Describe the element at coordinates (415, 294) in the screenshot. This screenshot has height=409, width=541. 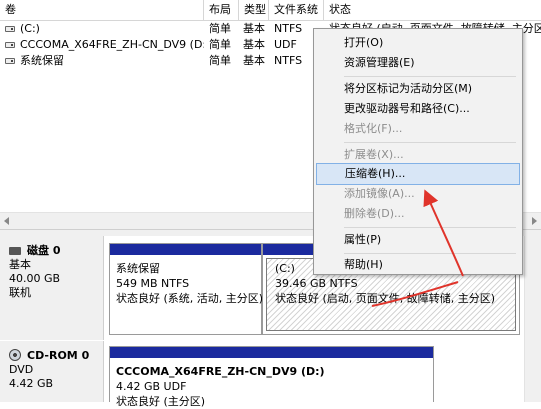
I see `arrow-from-partition` at that location.